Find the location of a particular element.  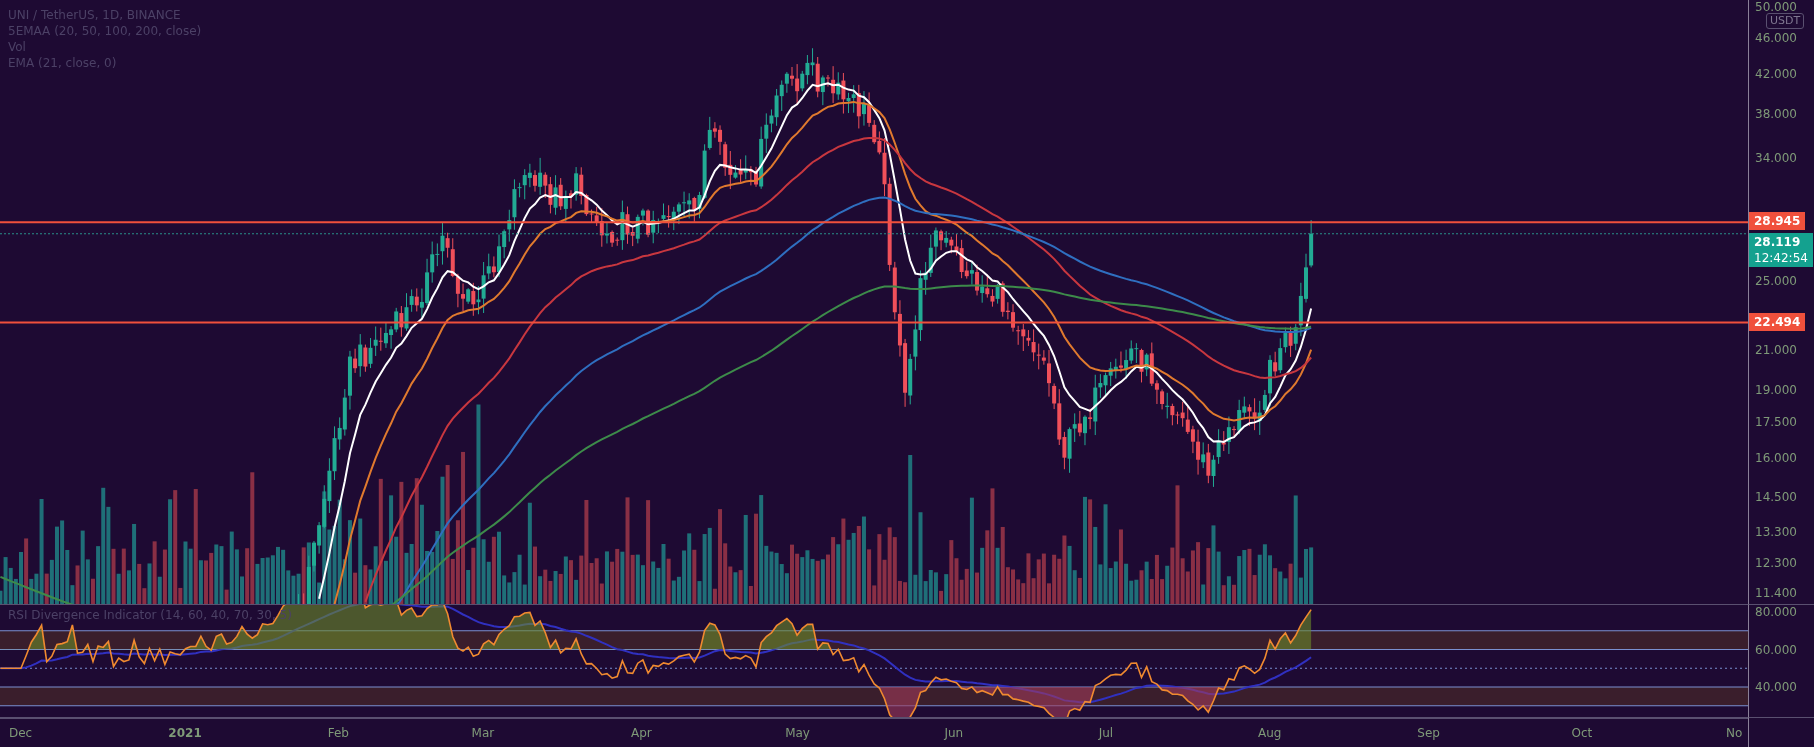

price-tag: 28.945 is located at coordinates (1777, 221).